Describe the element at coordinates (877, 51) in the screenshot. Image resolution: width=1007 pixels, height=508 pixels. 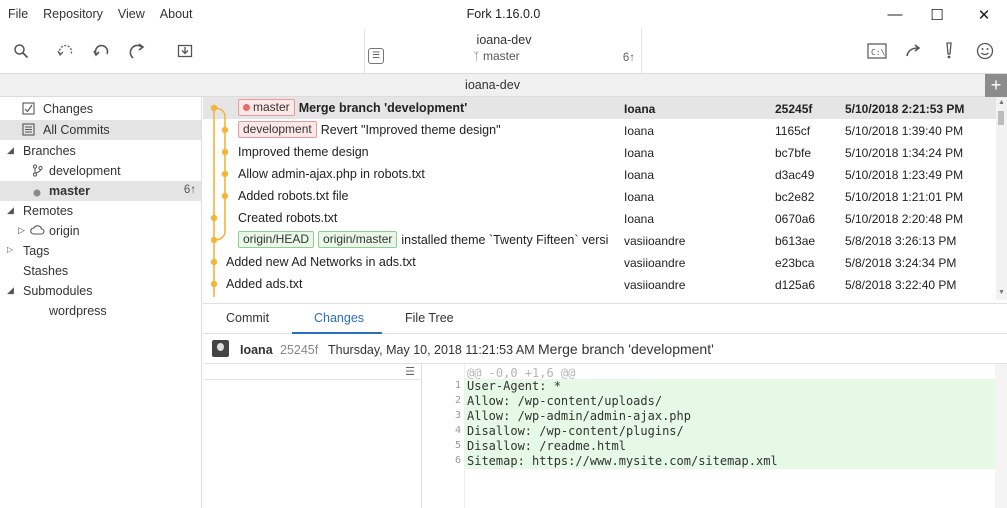
I see `terminal-icon: C:\` at that location.